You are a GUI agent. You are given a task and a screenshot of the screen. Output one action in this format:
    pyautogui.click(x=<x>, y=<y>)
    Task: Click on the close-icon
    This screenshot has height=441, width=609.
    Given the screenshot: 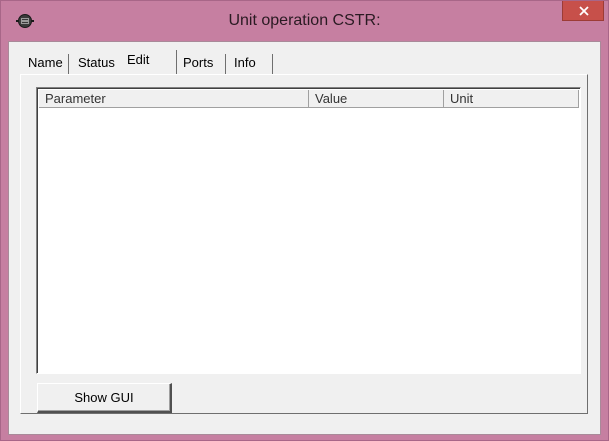 What is the action you would take?
    pyautogui.click(x=584, y=11)
    